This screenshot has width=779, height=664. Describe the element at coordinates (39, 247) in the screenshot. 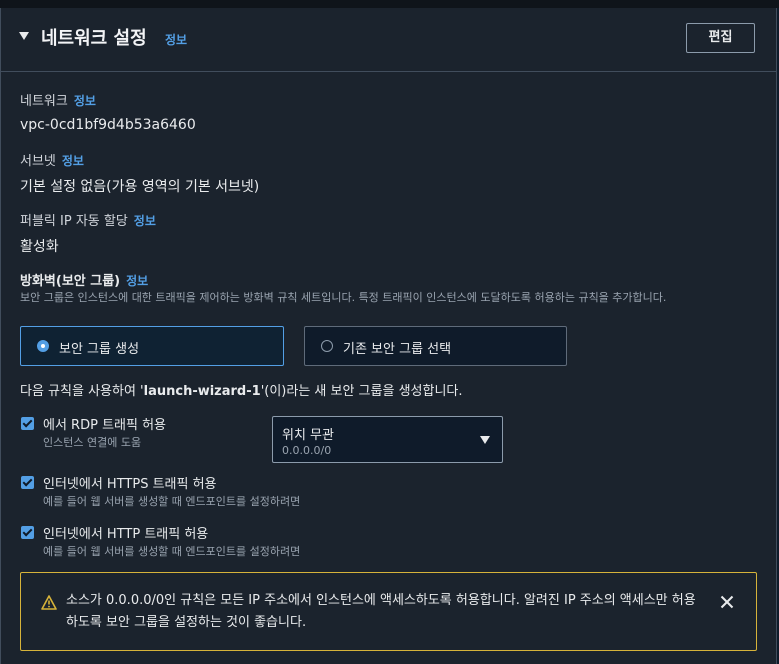

I see `public-ip-value: 활성화` at that location.